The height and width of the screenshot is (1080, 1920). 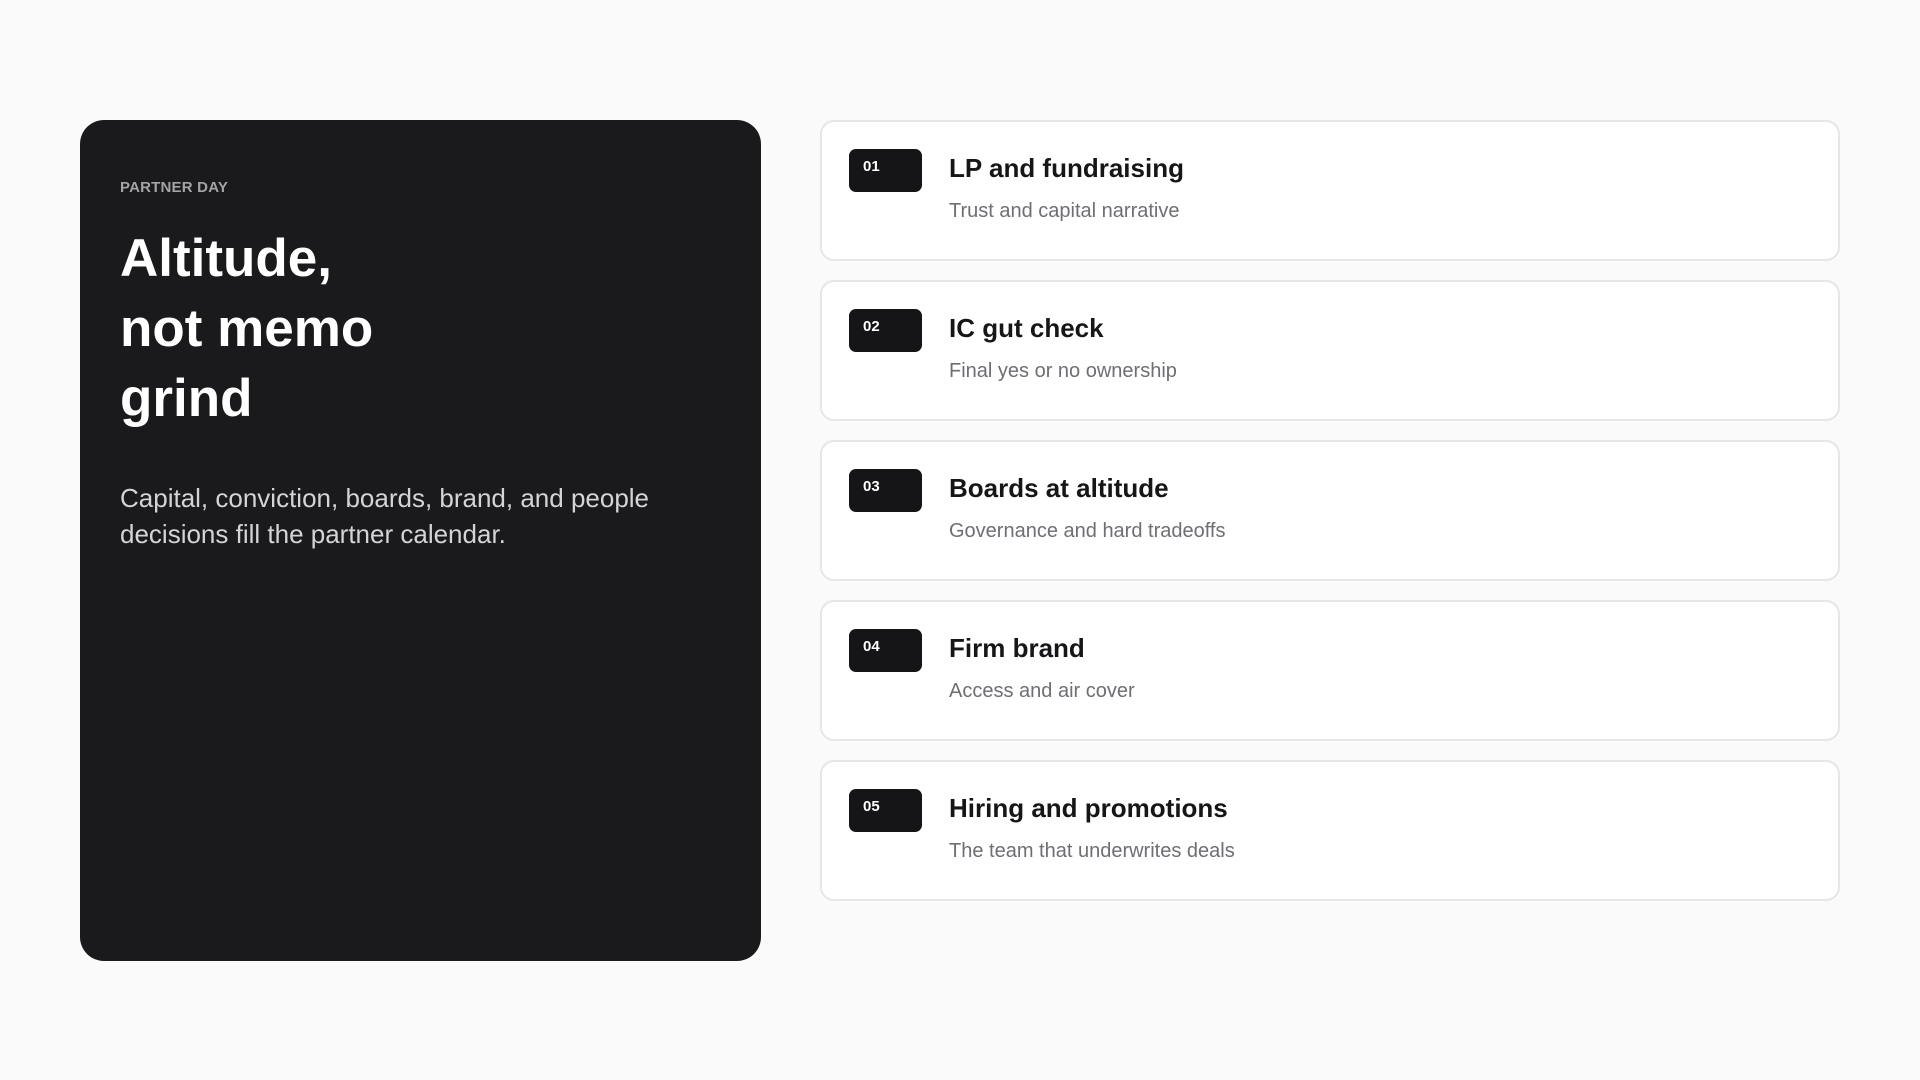 I want to click on agenda-item-title: Boards at altitude, so click(x=1059, y=488).